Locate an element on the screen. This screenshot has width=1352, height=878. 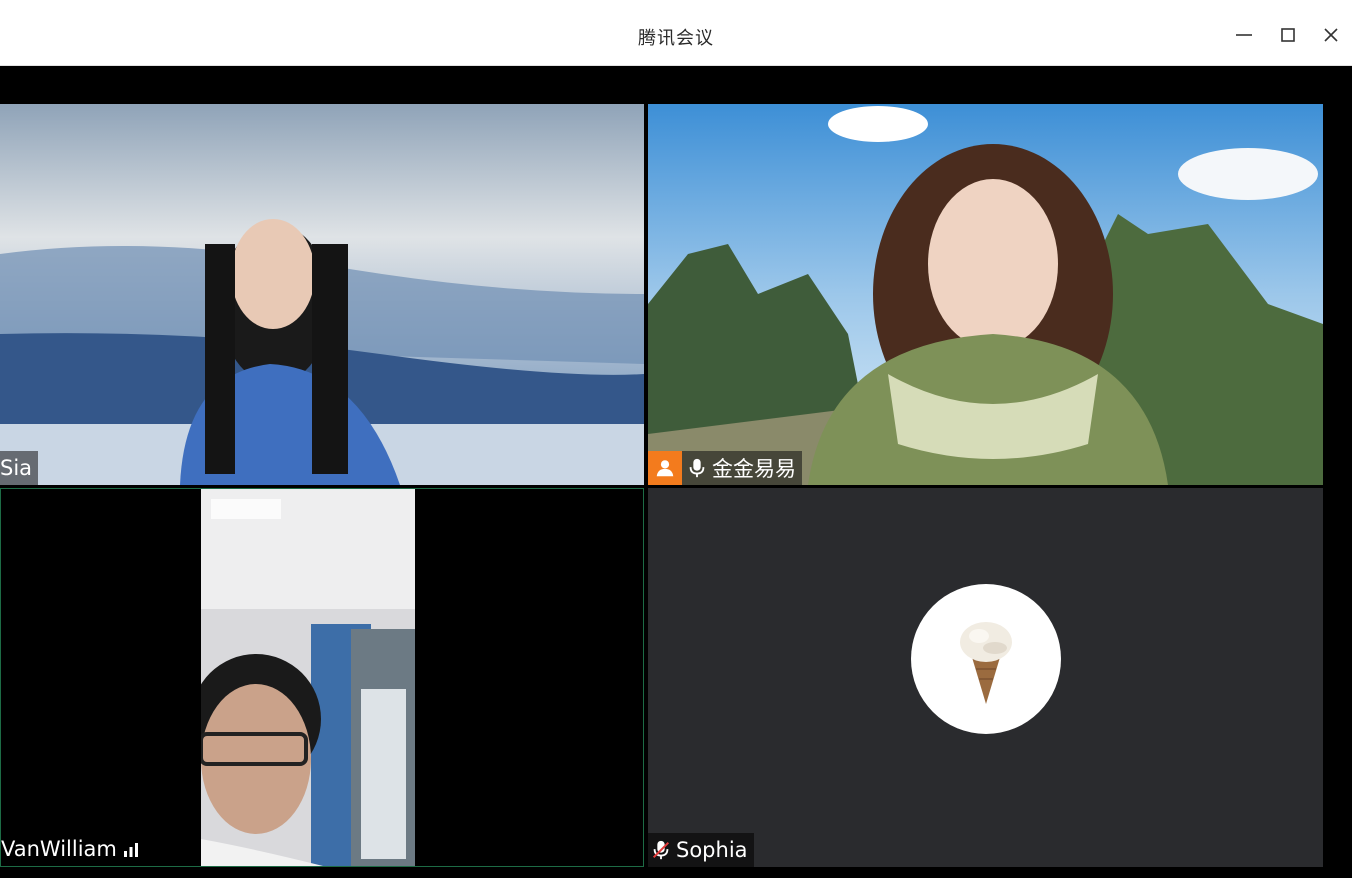
microphone-muted-icon is located at coordinates (661, 850).